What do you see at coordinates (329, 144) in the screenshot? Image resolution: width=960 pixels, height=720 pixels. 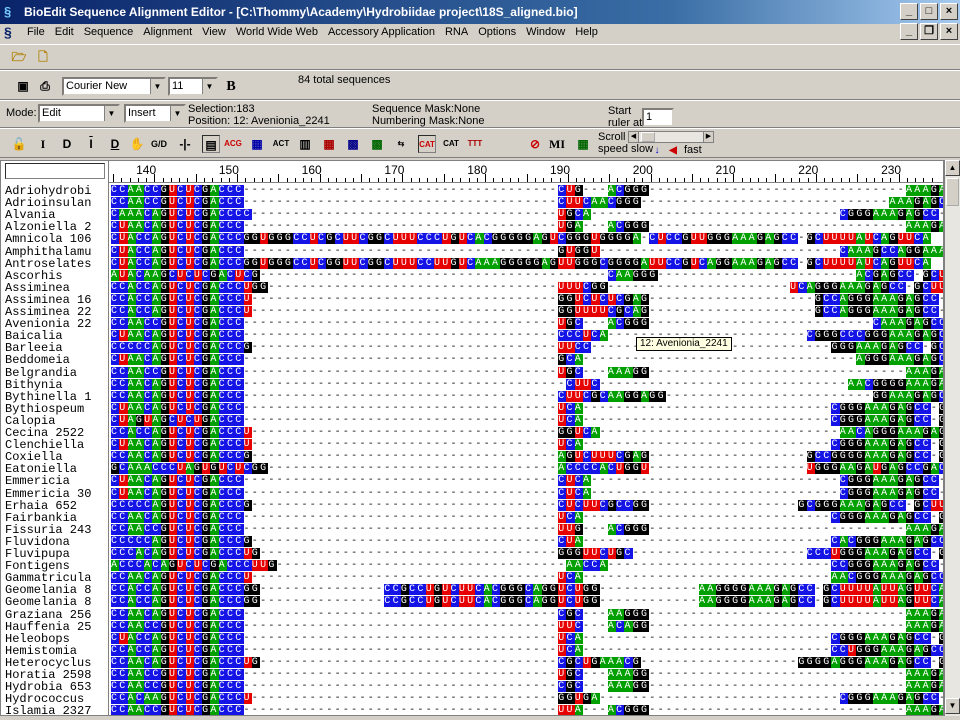 I see `grid-icon: ▦` at bounding box center [329, 144].